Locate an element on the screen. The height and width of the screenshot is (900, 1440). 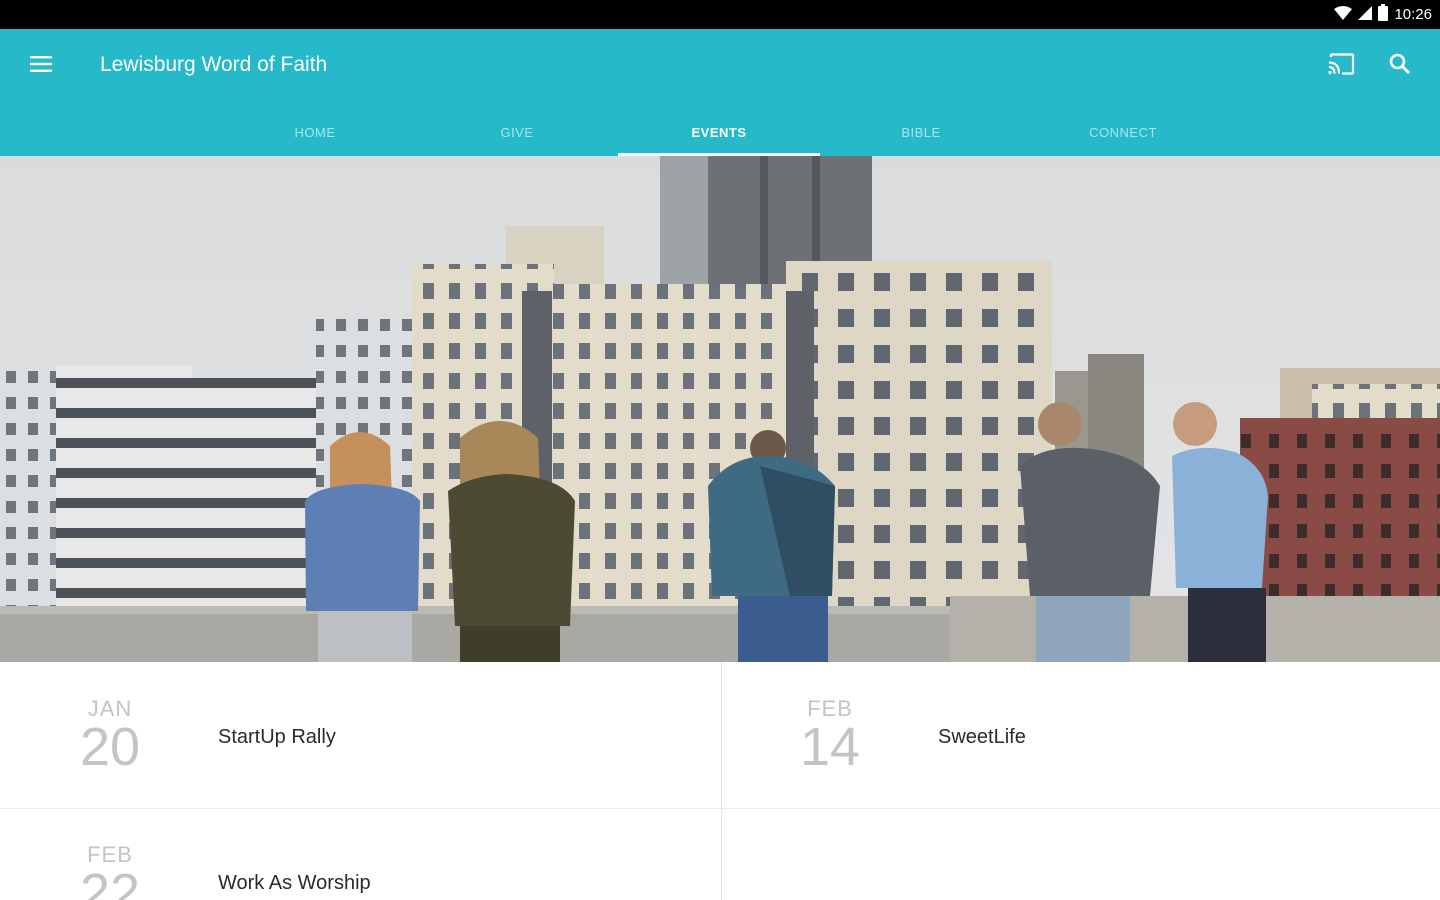
cast-button is located at coordinates (1341, 66).